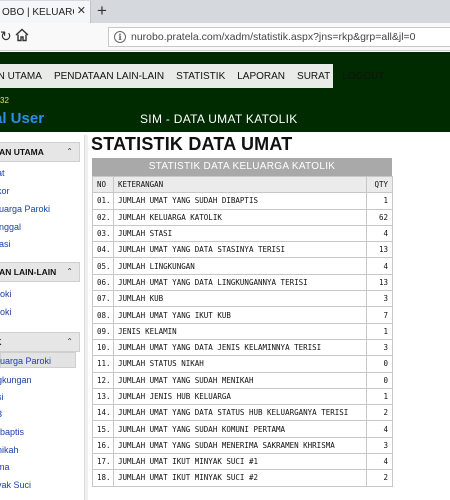 The height and width of the screenshot is (500, 450). I want to click on menu-halaman-utama: AN UTAMA, so click(21, 76).